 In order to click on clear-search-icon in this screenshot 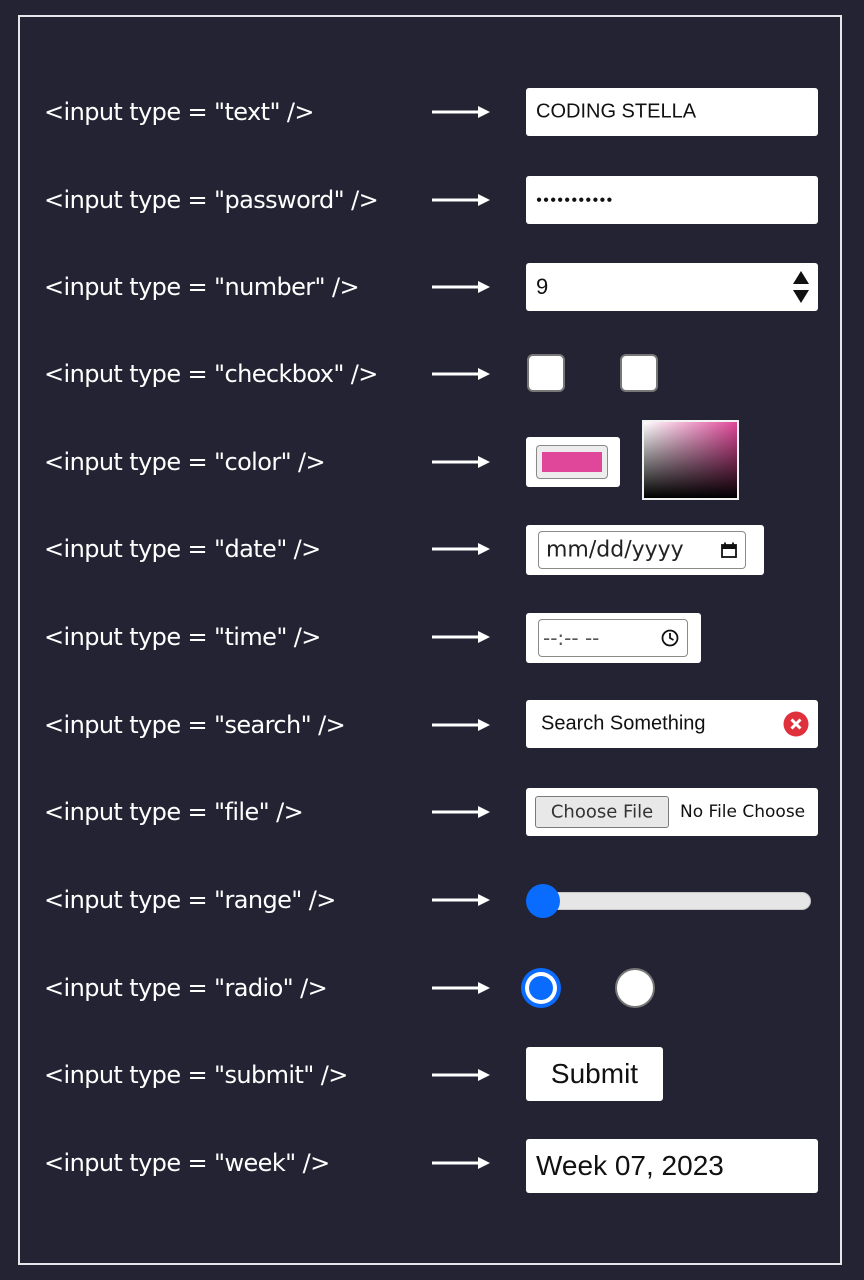, I will do `click(796, 724)`.